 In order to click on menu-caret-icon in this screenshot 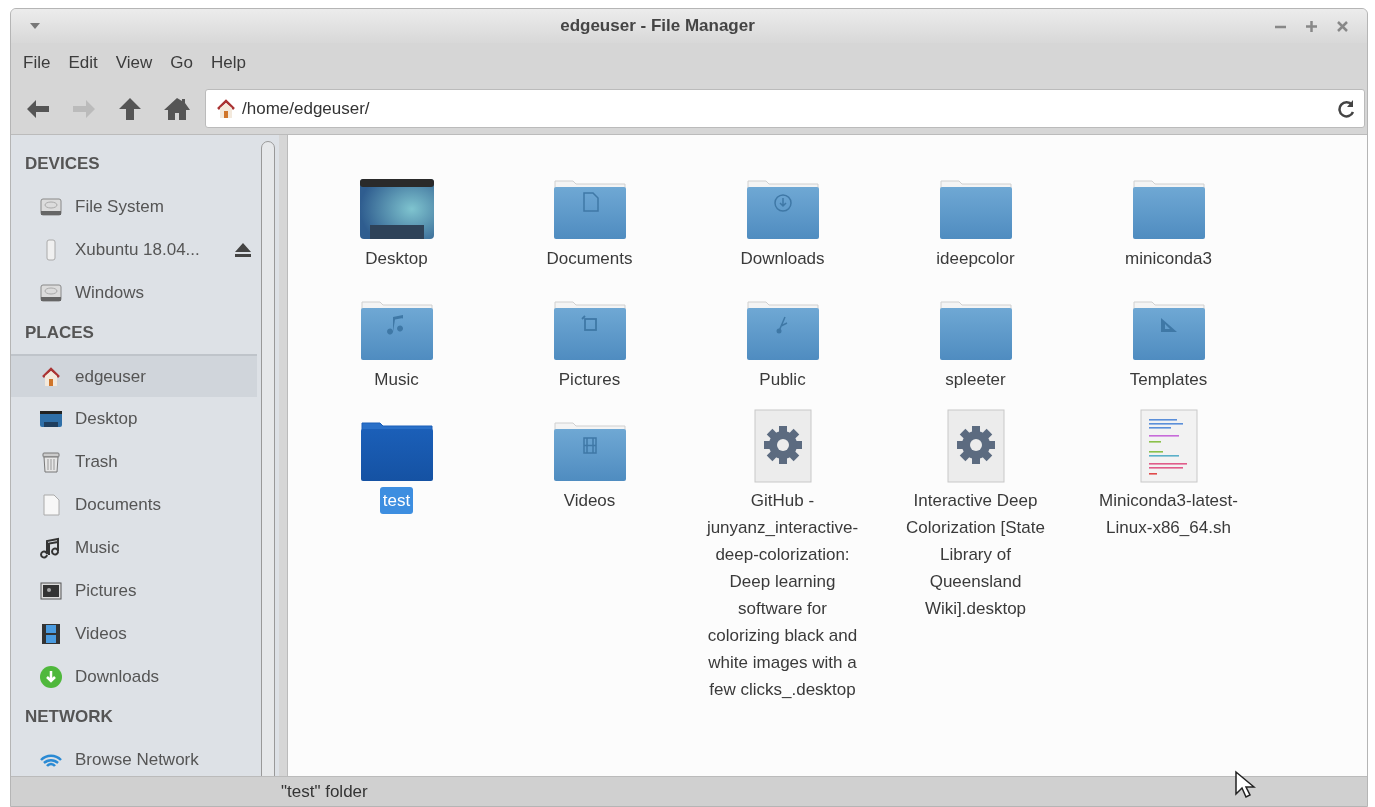, I will do `click(35, 26)`.